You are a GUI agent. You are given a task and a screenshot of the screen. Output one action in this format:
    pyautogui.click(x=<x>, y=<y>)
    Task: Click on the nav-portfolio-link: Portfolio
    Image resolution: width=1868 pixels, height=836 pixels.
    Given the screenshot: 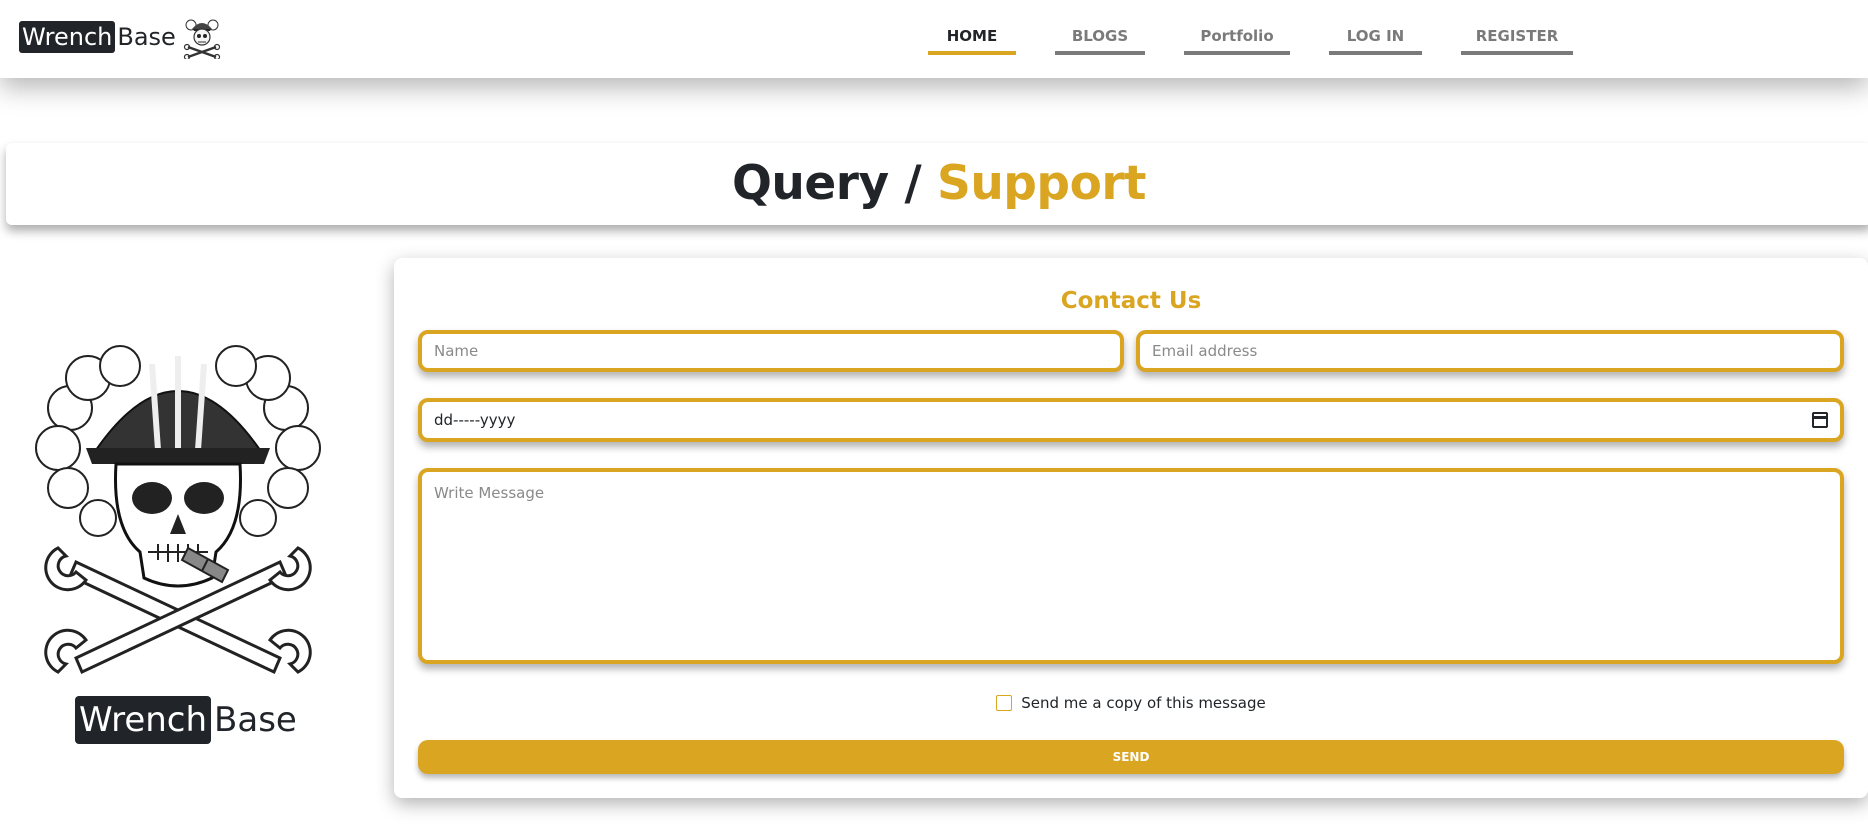 What is the action you would take?
    pyautogui.click(x=1237, y=39)
    